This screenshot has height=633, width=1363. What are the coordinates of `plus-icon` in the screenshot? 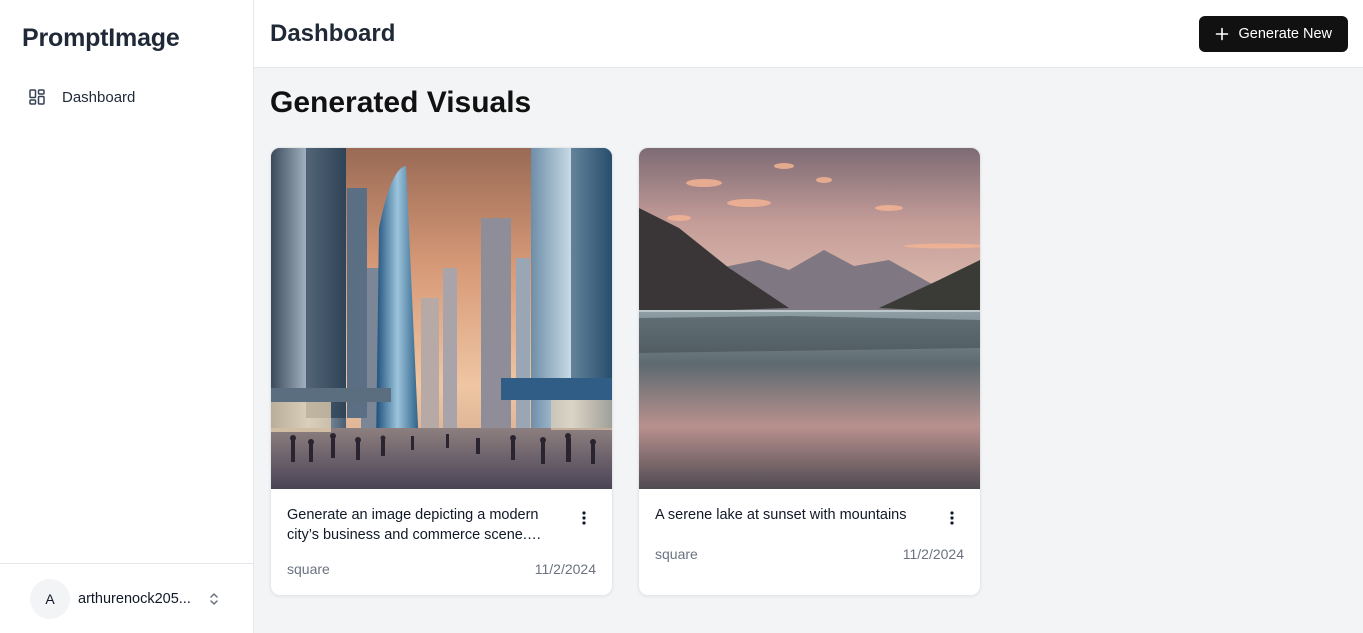 It's located at (1222, 34).